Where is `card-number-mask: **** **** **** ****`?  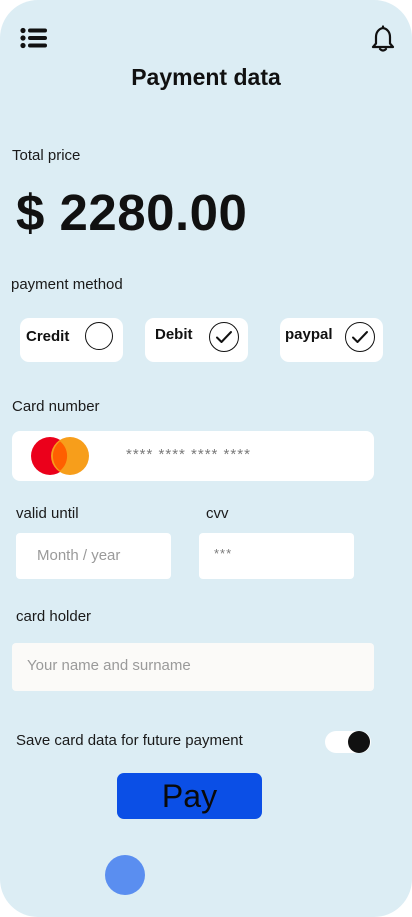 card-number-mask: **** **** **** **** is located at coordinates (188, 454).